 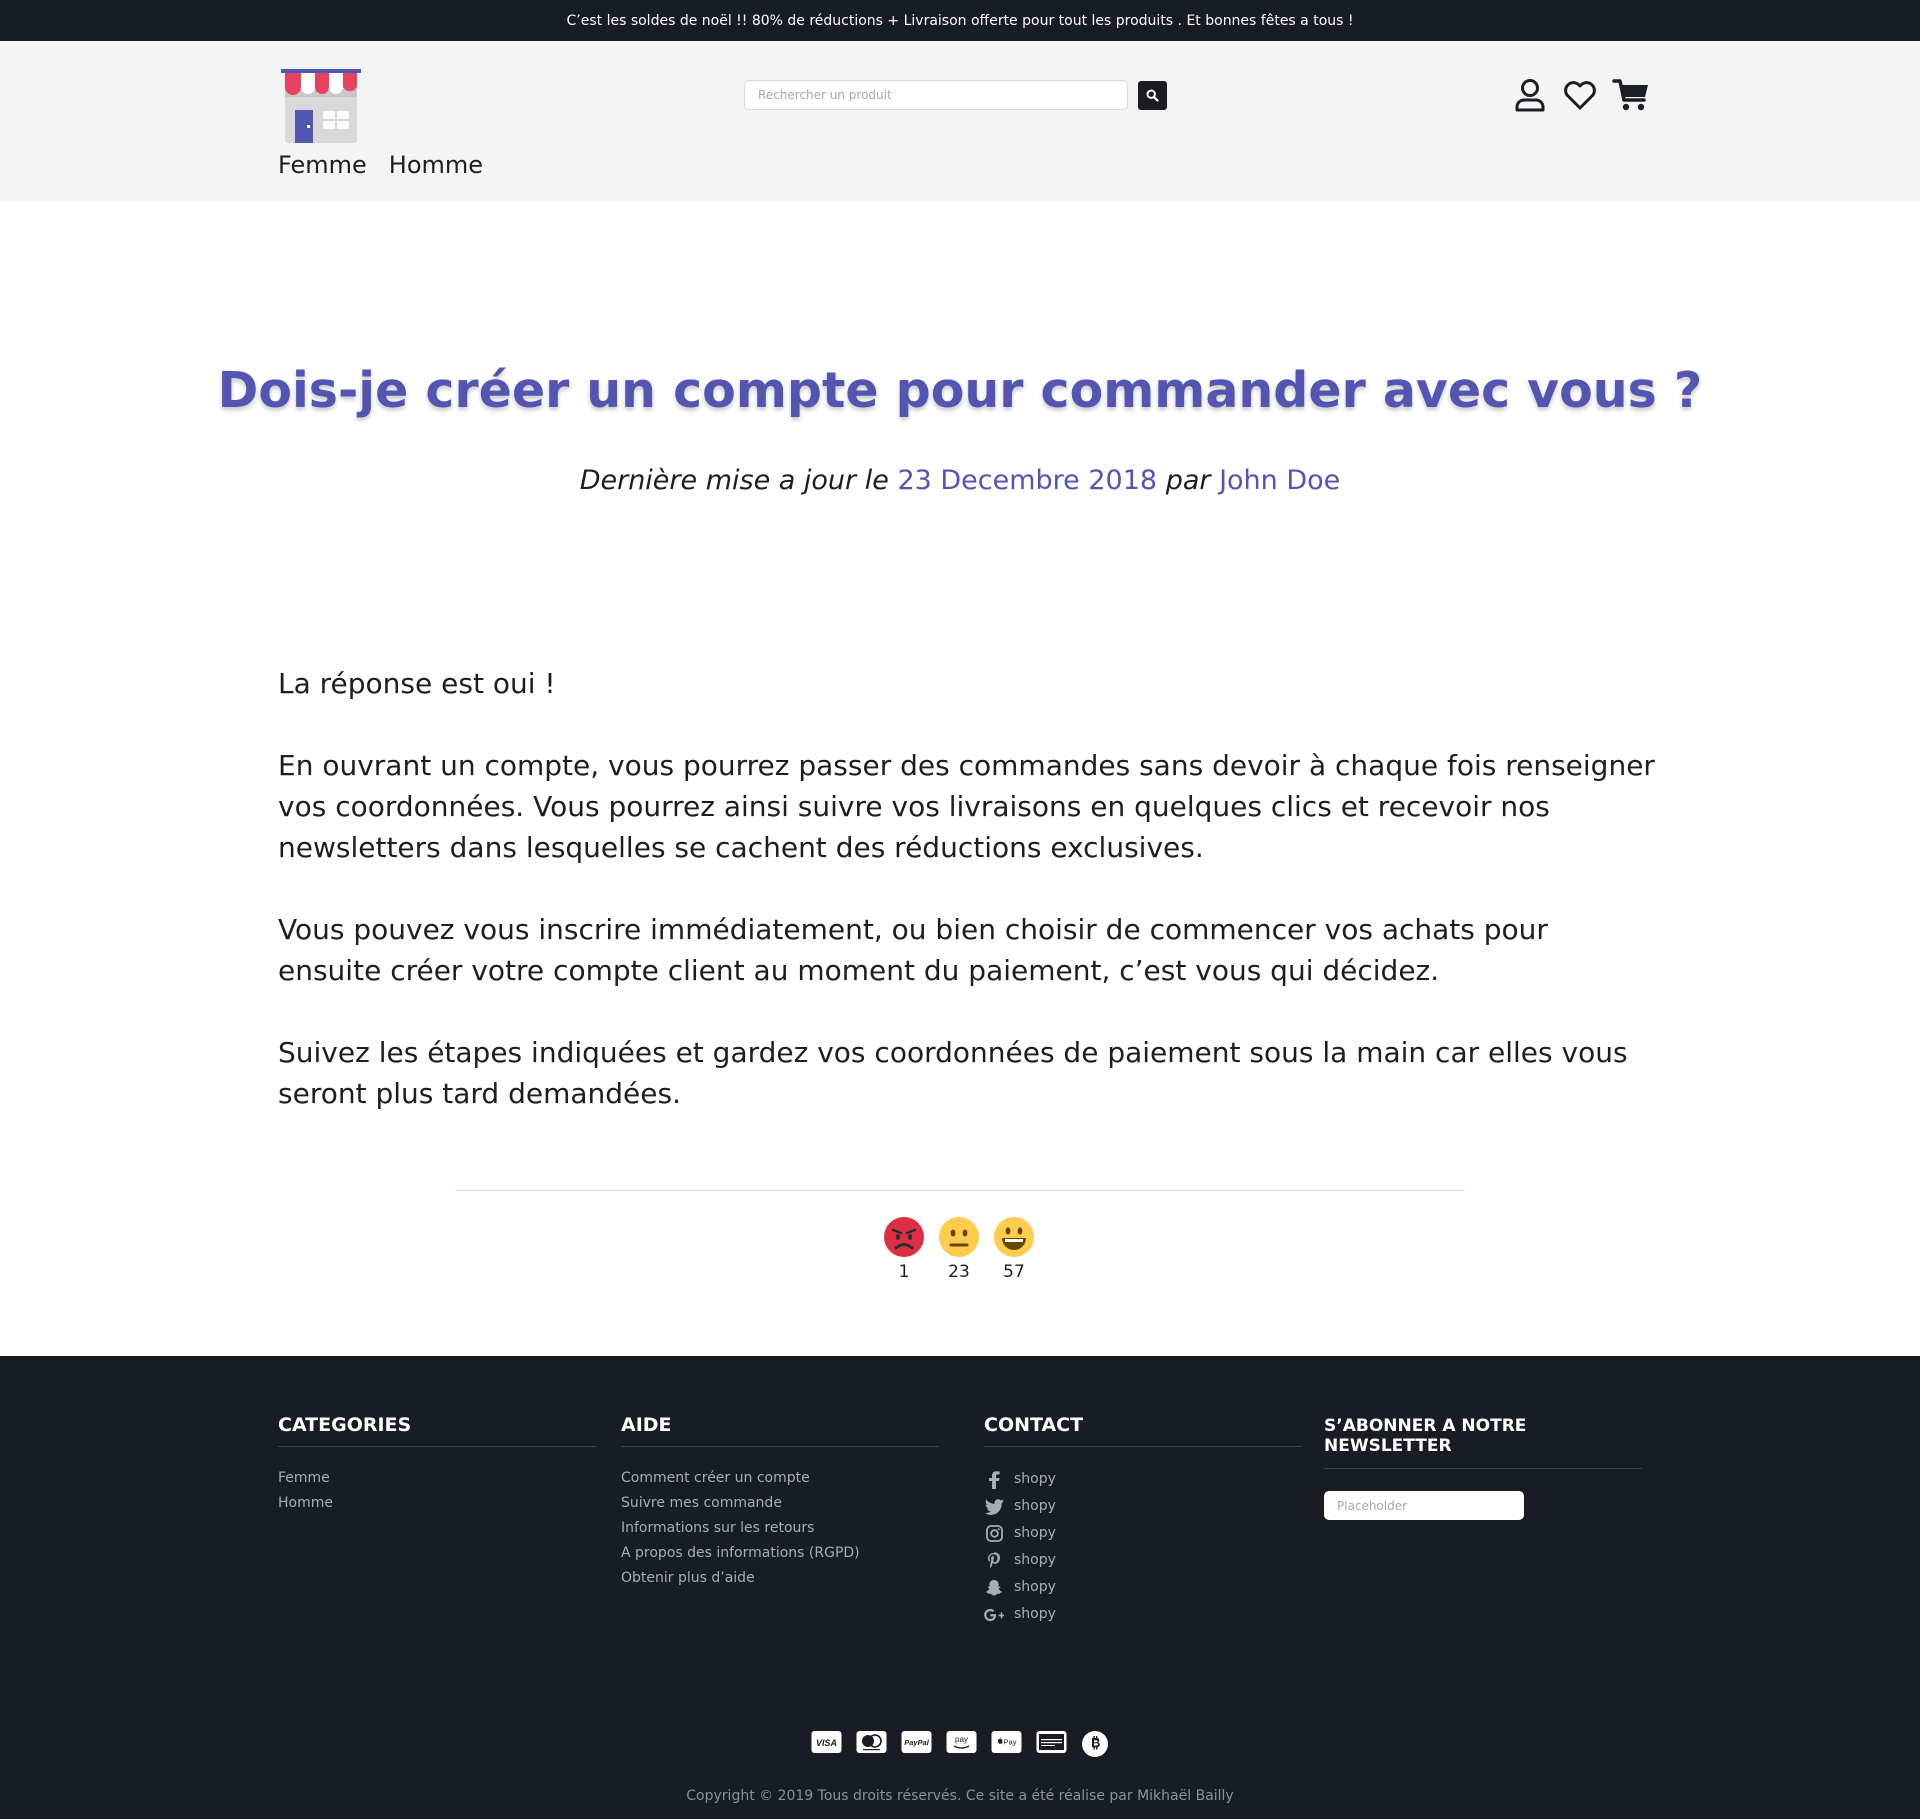 I want to click on twitter-icon, so click(x=994, y=1506).